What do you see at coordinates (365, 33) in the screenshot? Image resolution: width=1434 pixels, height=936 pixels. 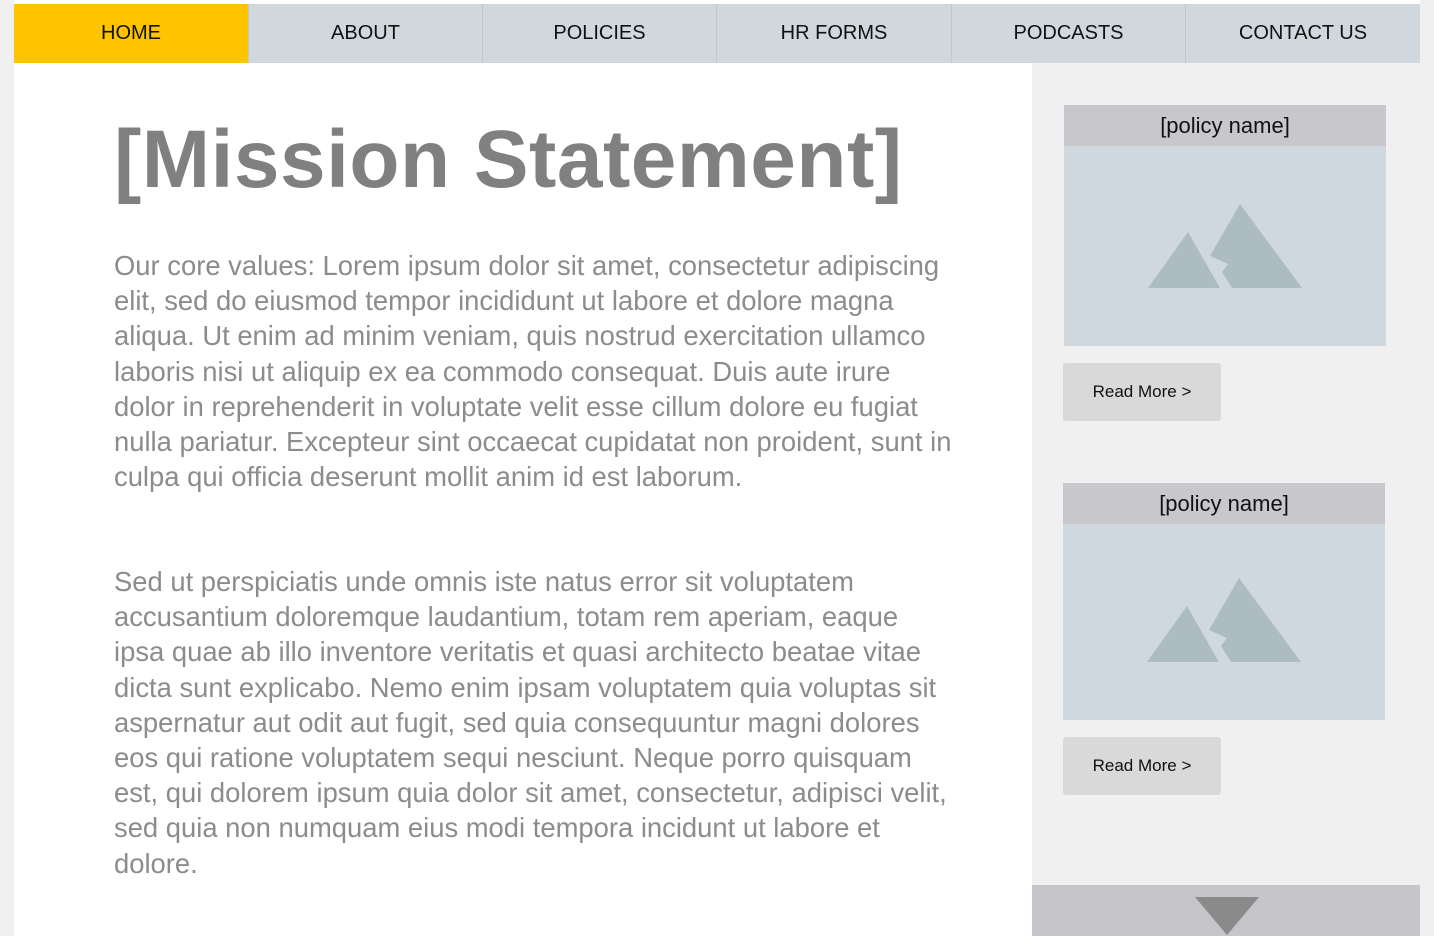 I see `nav-item-about: ABOUT` at bounding box center [365, 33].